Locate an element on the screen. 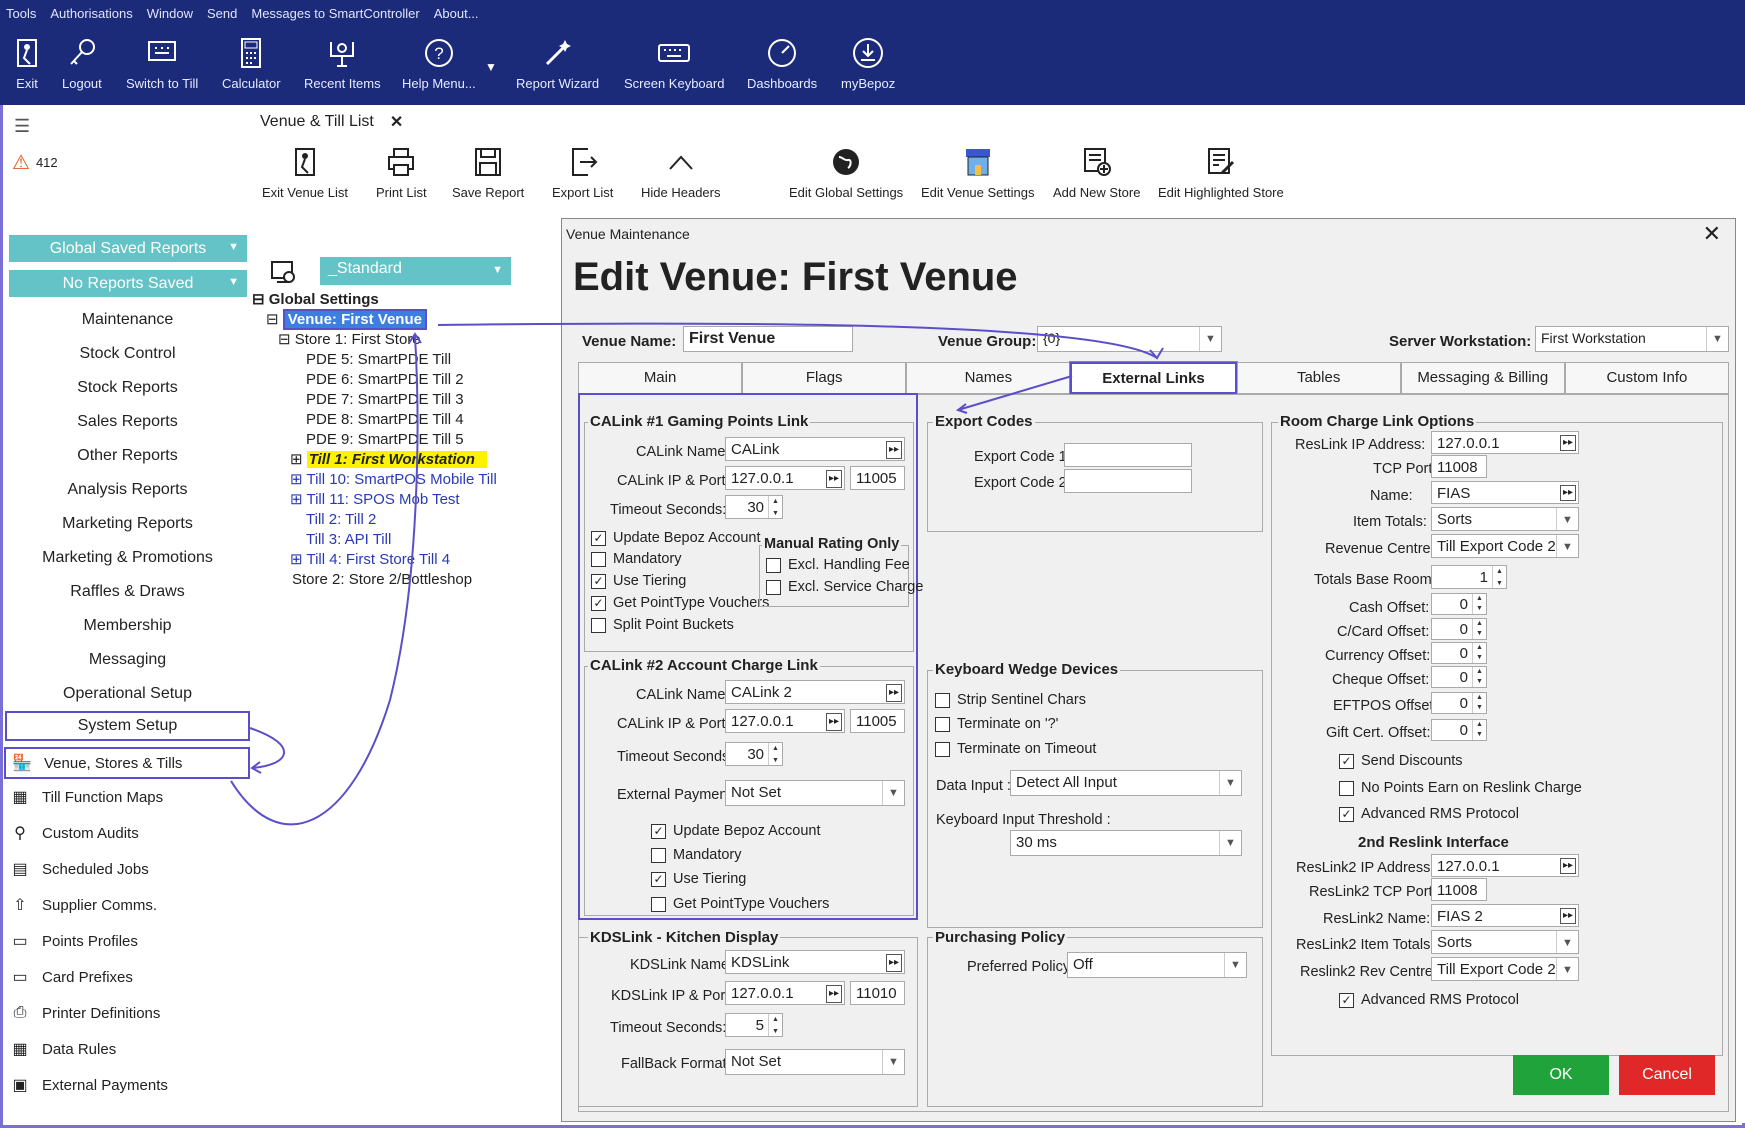 This screenshot has width=1745, height=1128. menu-window: Window is located at coordinates (170, 13).